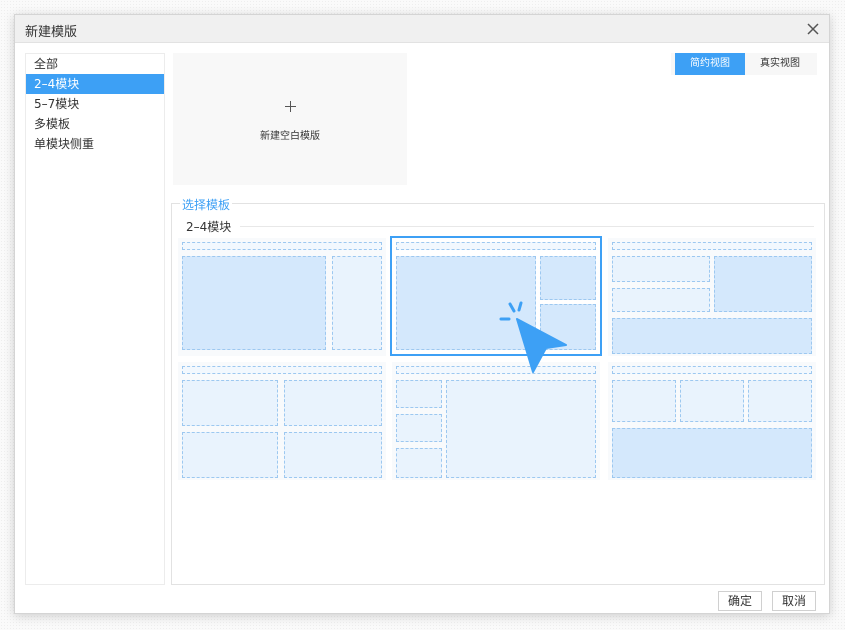  What do you see at coordinates (52, 124) in the screenshot?
I see `sidebar-item-label: 多模板` at bounding box center [52, 124].